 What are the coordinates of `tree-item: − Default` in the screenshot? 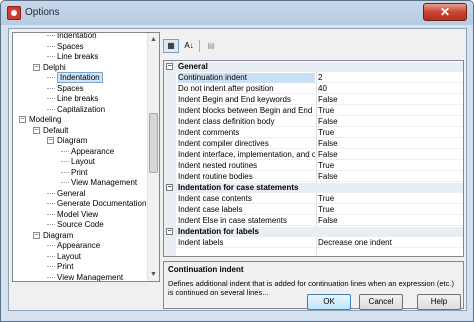 It's located at (50, 130).